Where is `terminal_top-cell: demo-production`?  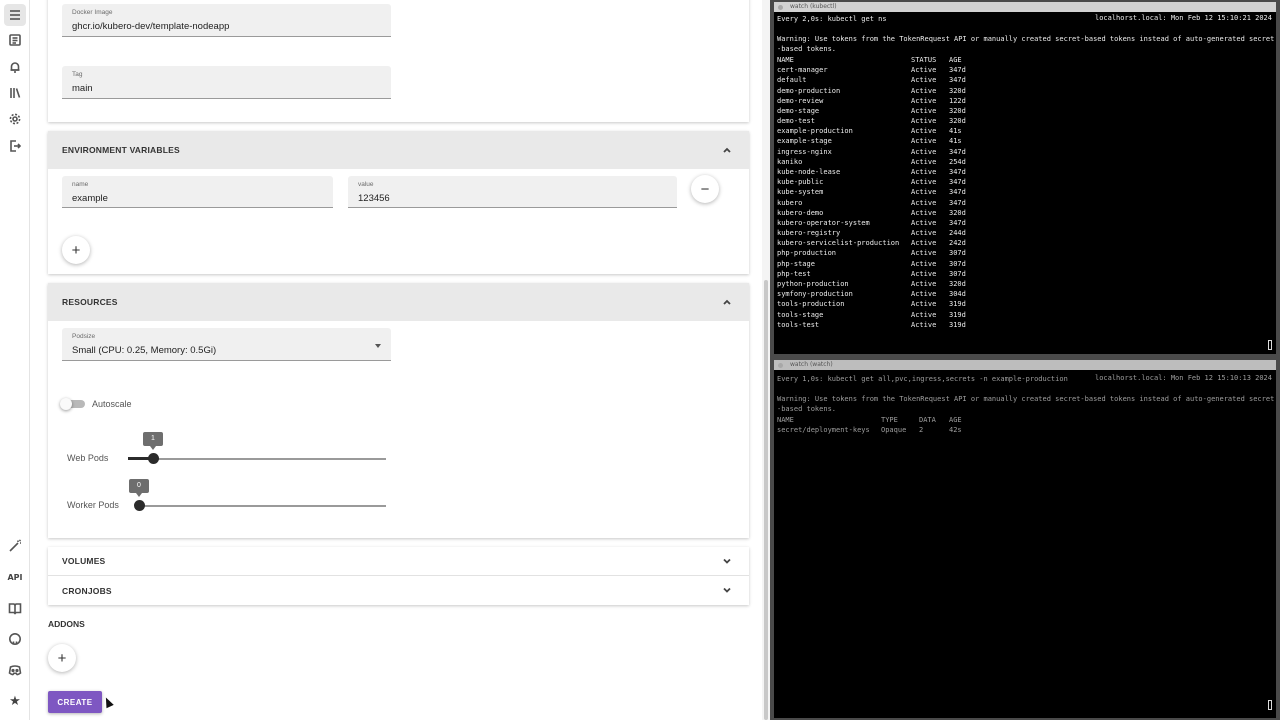
terminal_top-cell: demo-production is located at coordinates (809, 90).